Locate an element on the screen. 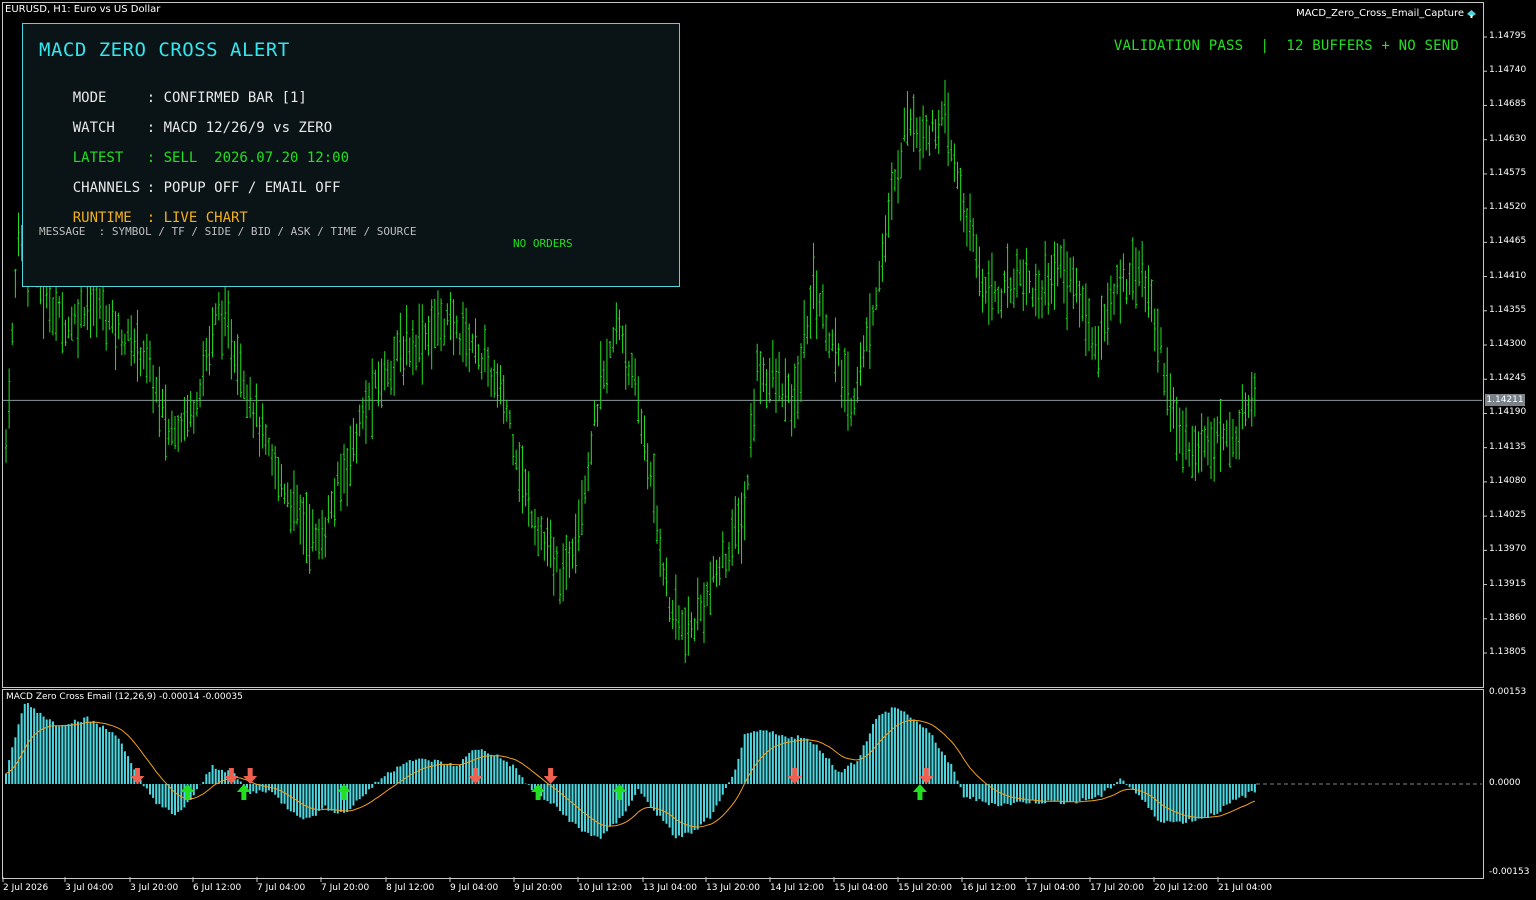 Image resolution: width=1536 pixels, height=900 pixels. time-axis-label: 21 Jul 04:00 is located at coordinates (1245, 888).